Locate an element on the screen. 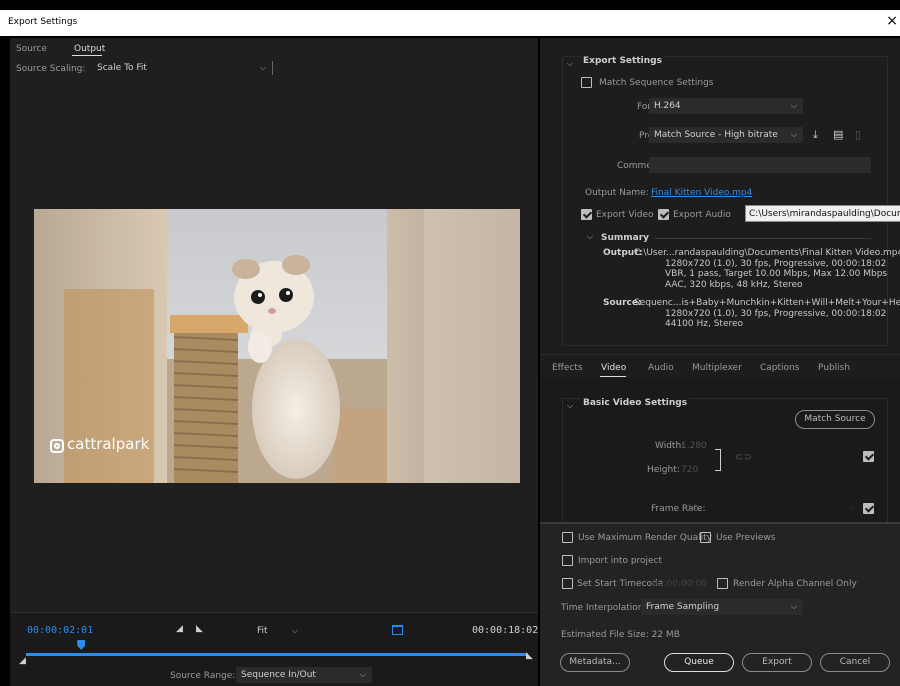  instagram-icon is located at coordinates (57, 446).